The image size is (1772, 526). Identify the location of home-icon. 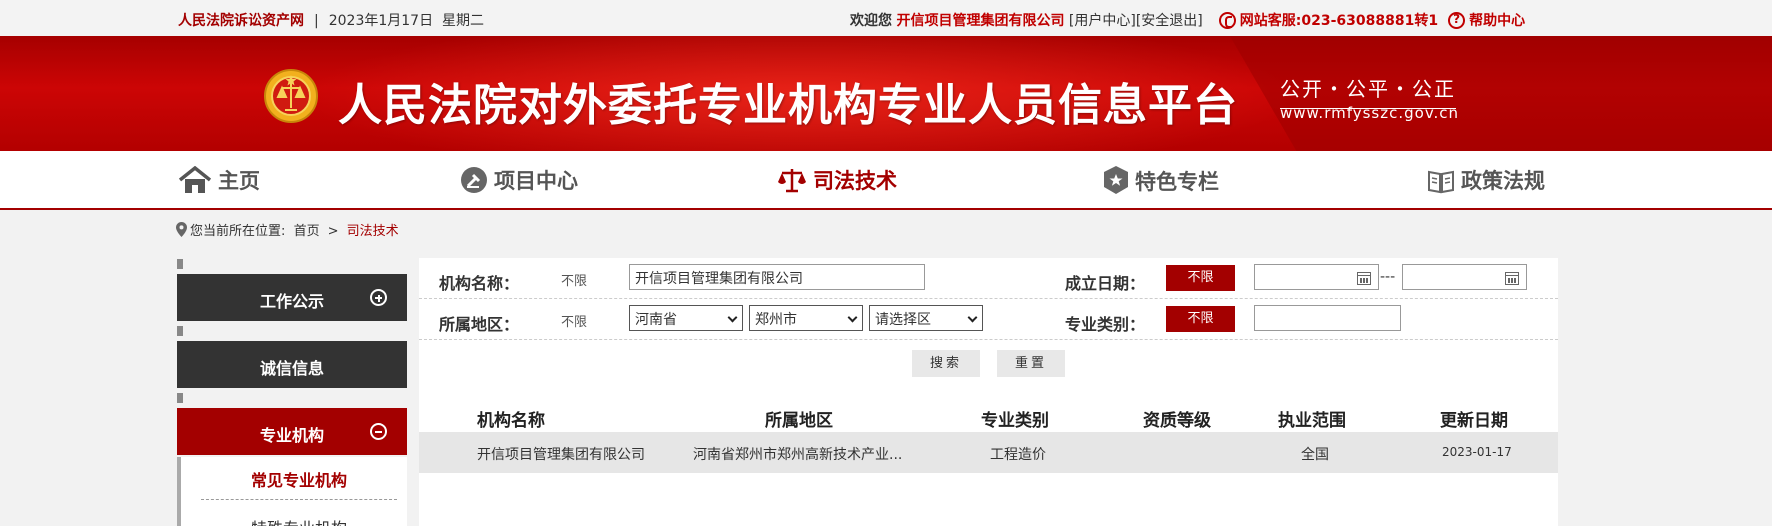
(195, 179).